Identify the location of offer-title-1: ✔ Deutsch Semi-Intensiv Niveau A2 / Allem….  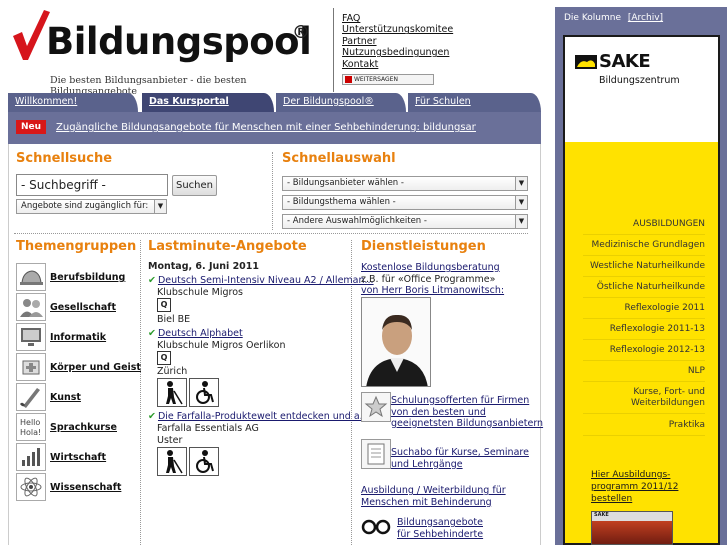
(261, 280).